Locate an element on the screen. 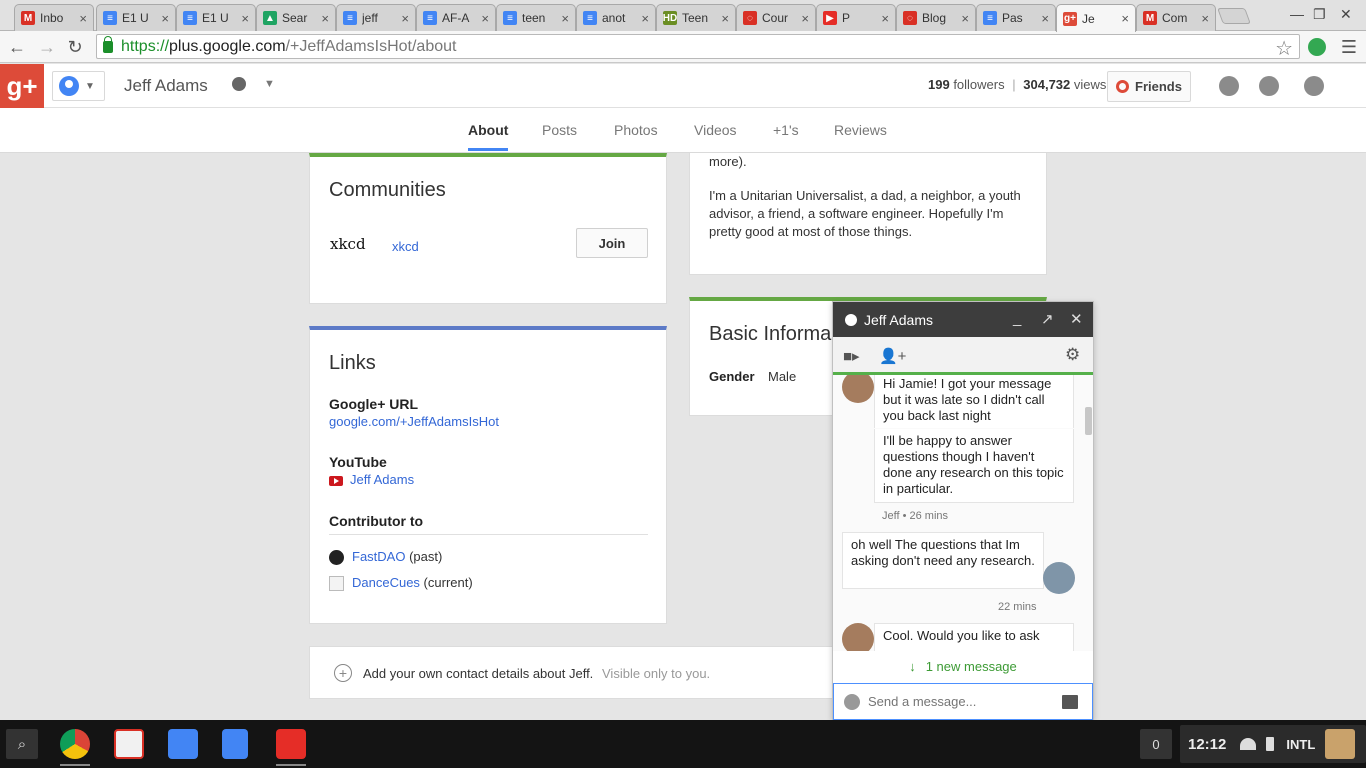  dancecues-link: DanceCues is located at coordinates (386, 582).